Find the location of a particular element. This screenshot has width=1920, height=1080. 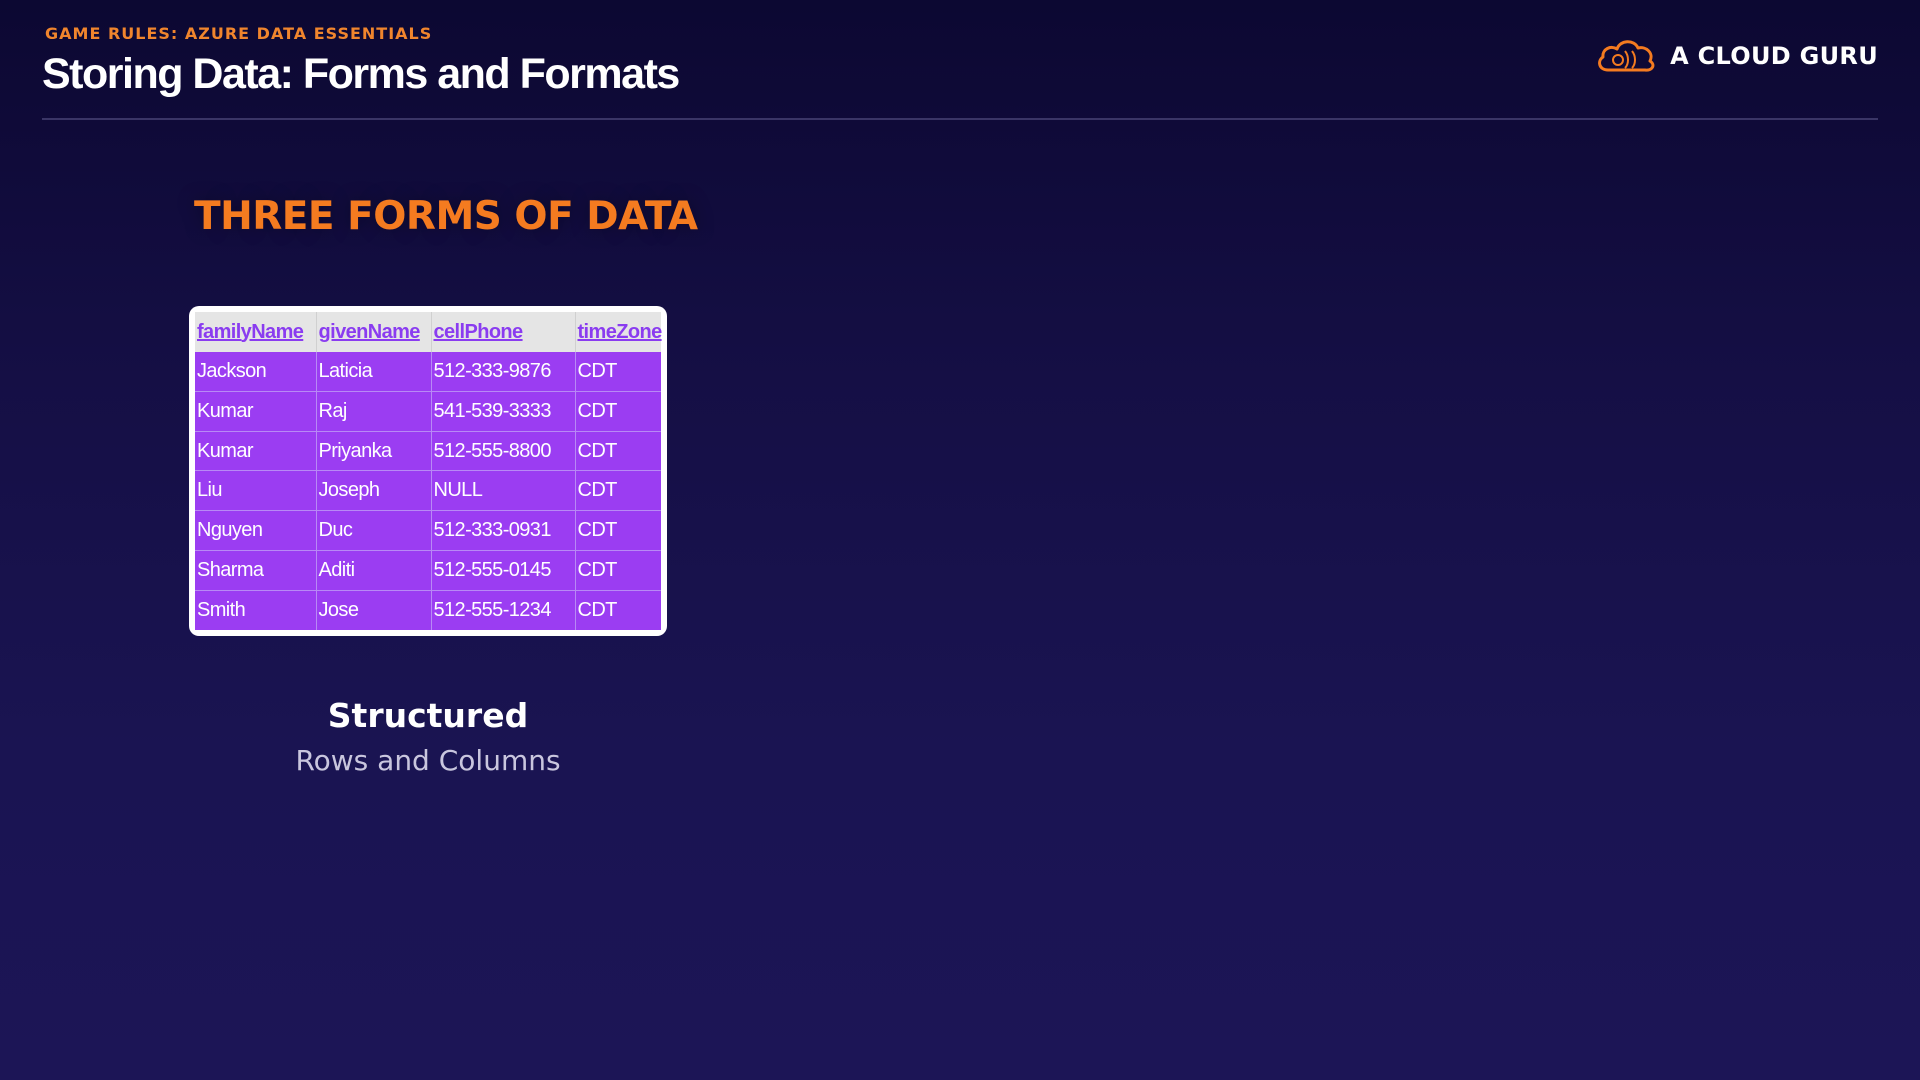

table-row: Kumar Raj 541-539-3333 CDT is located at coordinates (428, 411).